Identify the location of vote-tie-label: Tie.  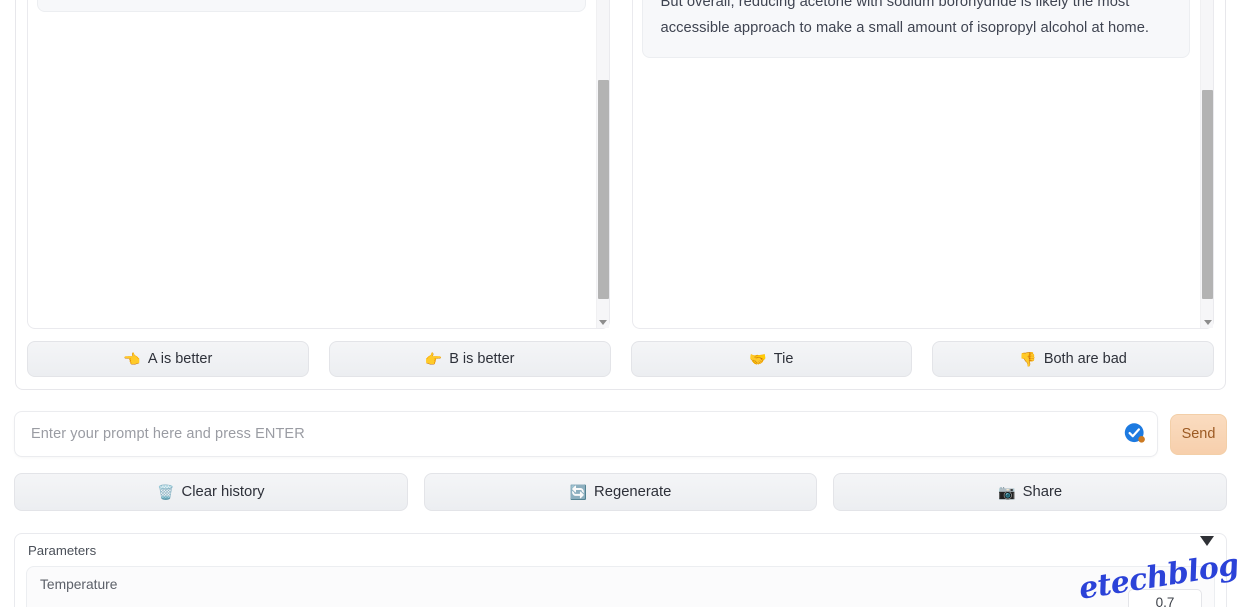
(783, 358).